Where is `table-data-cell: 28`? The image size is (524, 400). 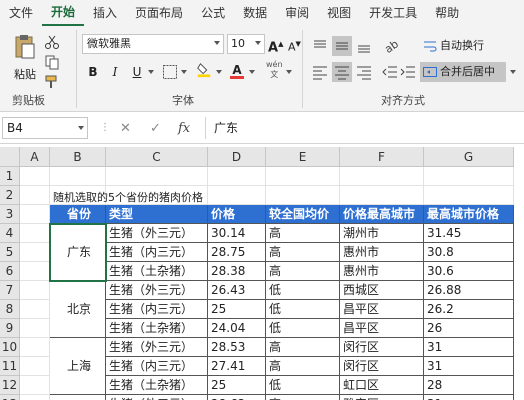 table-data-cell: 28 is located at coordinates (469, 385).